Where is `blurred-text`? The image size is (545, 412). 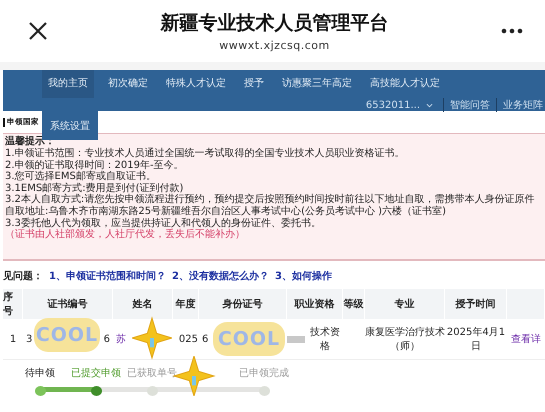 blurred-text is located at coordinates (296, 339).